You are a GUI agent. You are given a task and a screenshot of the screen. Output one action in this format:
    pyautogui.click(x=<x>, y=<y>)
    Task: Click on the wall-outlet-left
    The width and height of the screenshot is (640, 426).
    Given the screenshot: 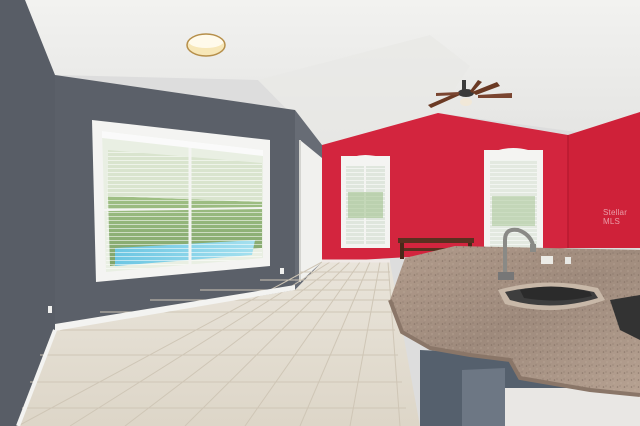 What is the action you would take?
    pyautogui.click(x=50, y=309)
    